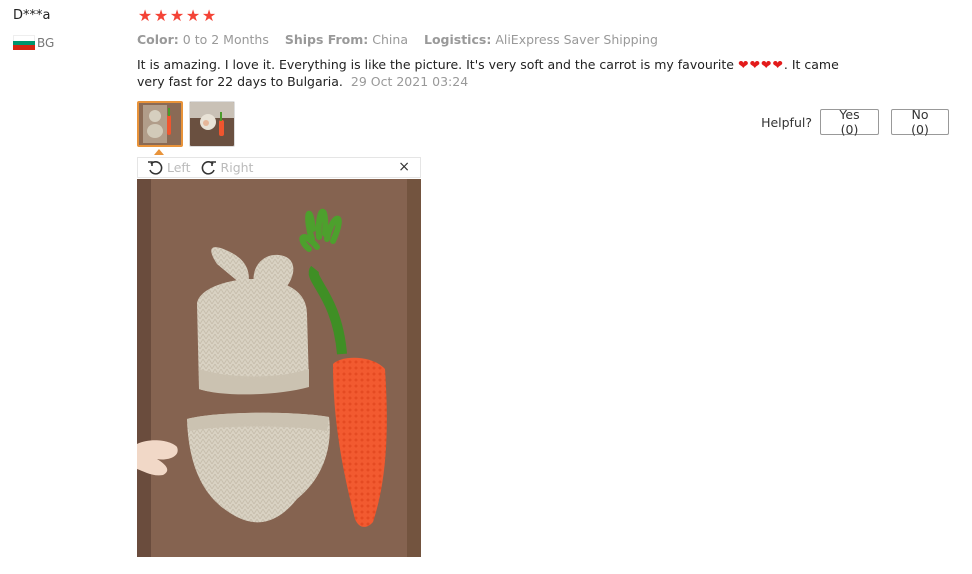  I want to click on rotate-left-label: Left, so click(179, 167).